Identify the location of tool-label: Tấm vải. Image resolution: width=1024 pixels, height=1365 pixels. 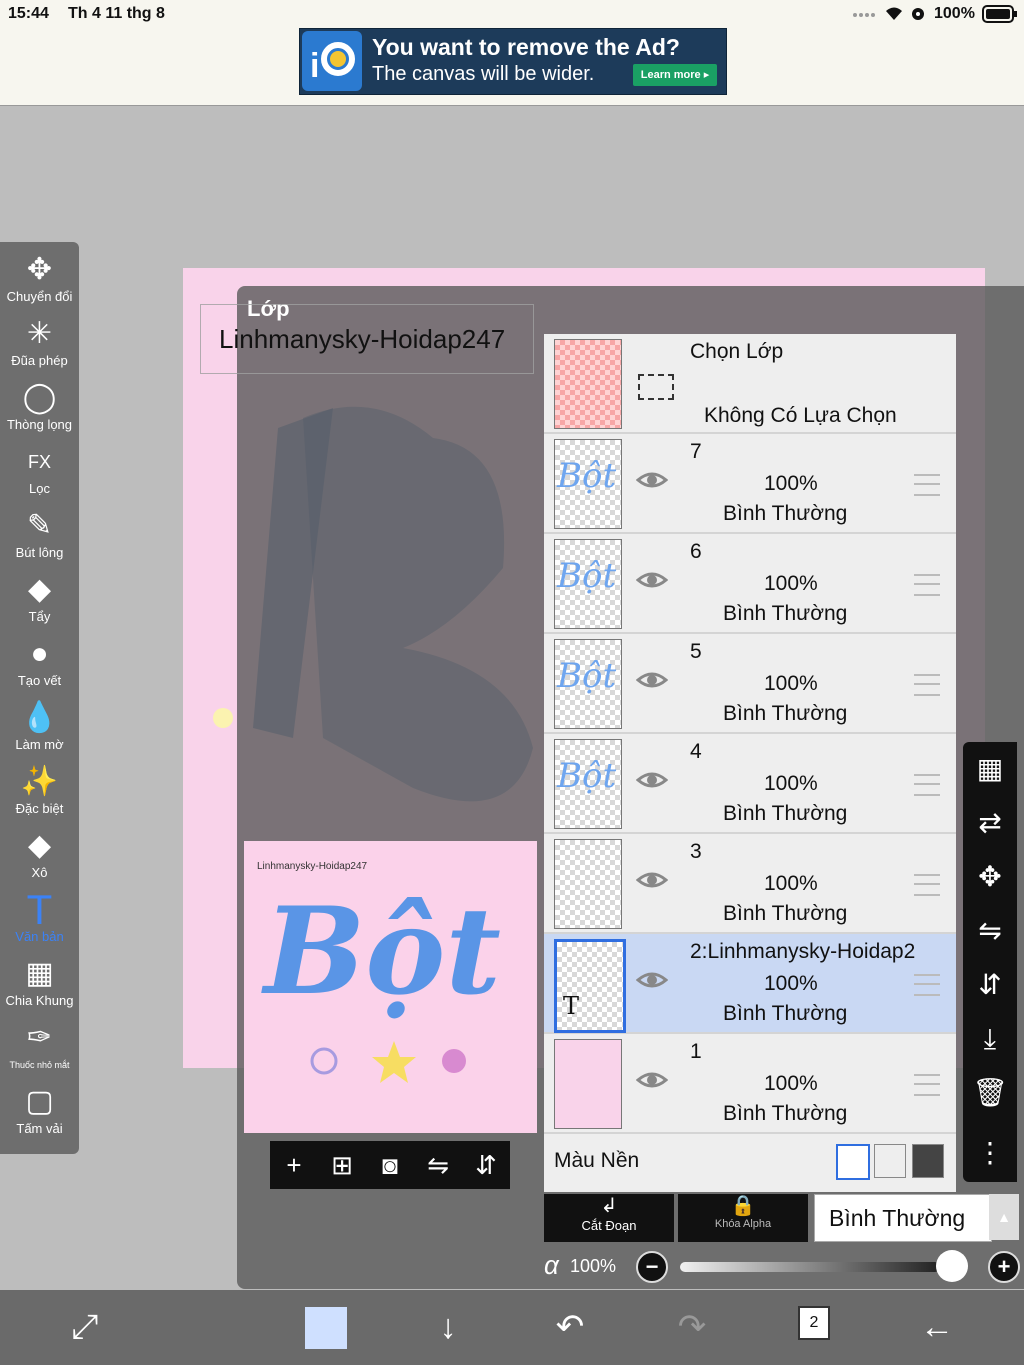
(39, 1128).